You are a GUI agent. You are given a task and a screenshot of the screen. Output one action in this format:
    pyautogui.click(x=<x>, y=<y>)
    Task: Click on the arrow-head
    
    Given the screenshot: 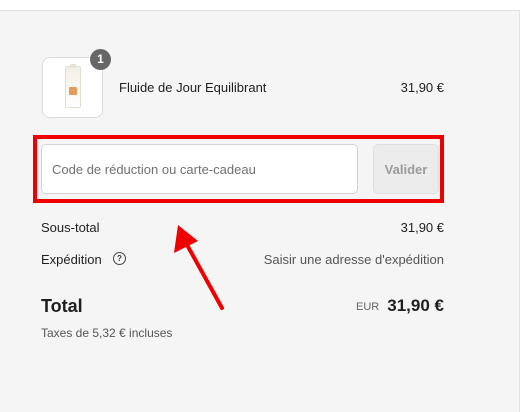 What is the action you would take?
    pyautogui.click(x=186, y=239)
    